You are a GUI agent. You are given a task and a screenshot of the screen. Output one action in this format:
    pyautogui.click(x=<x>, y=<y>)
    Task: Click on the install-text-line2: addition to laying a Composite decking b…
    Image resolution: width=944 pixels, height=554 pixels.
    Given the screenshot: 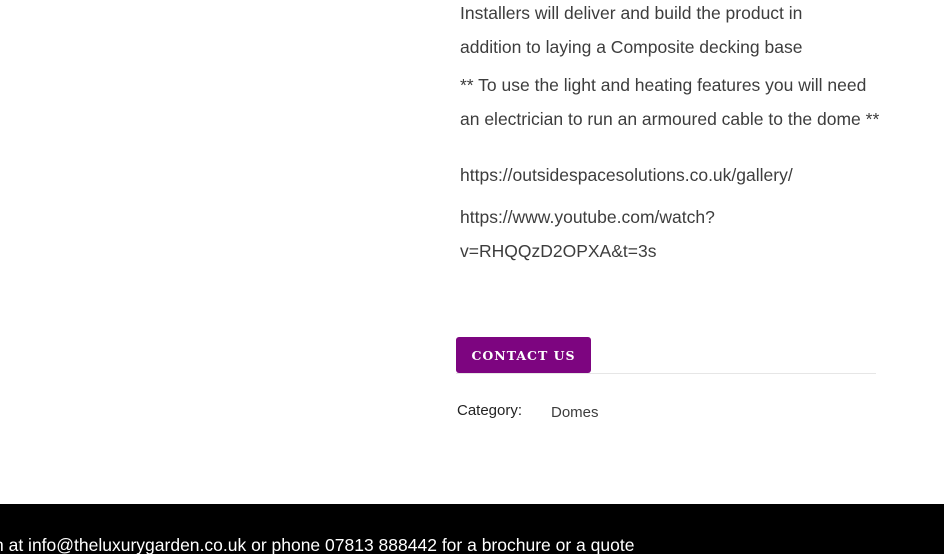 What is the action you would take?
    pyautogui.click(x=631, y=47)
    